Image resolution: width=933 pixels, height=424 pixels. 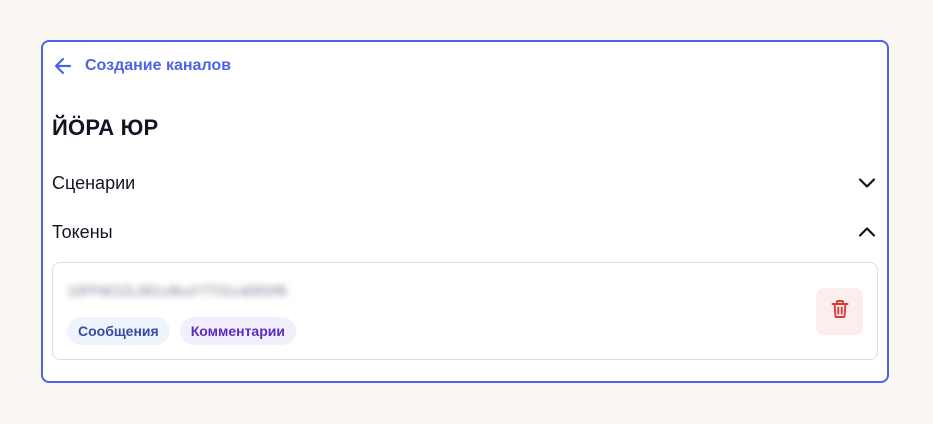 I want to click on tag-comments: Комментарии, so click(x=237, y=331).